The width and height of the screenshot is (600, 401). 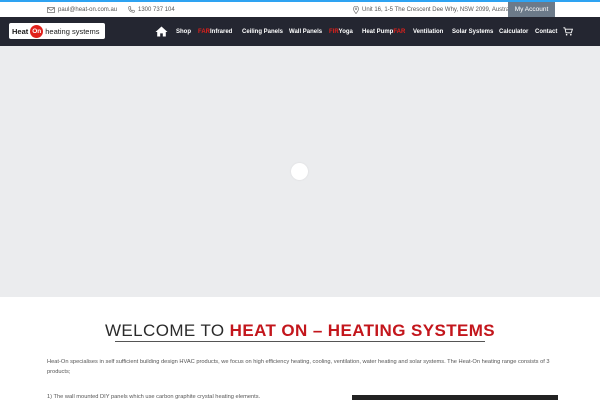 I want to click on nav-item-solar-systems: Solar Systems, so click(x=472, y=31).